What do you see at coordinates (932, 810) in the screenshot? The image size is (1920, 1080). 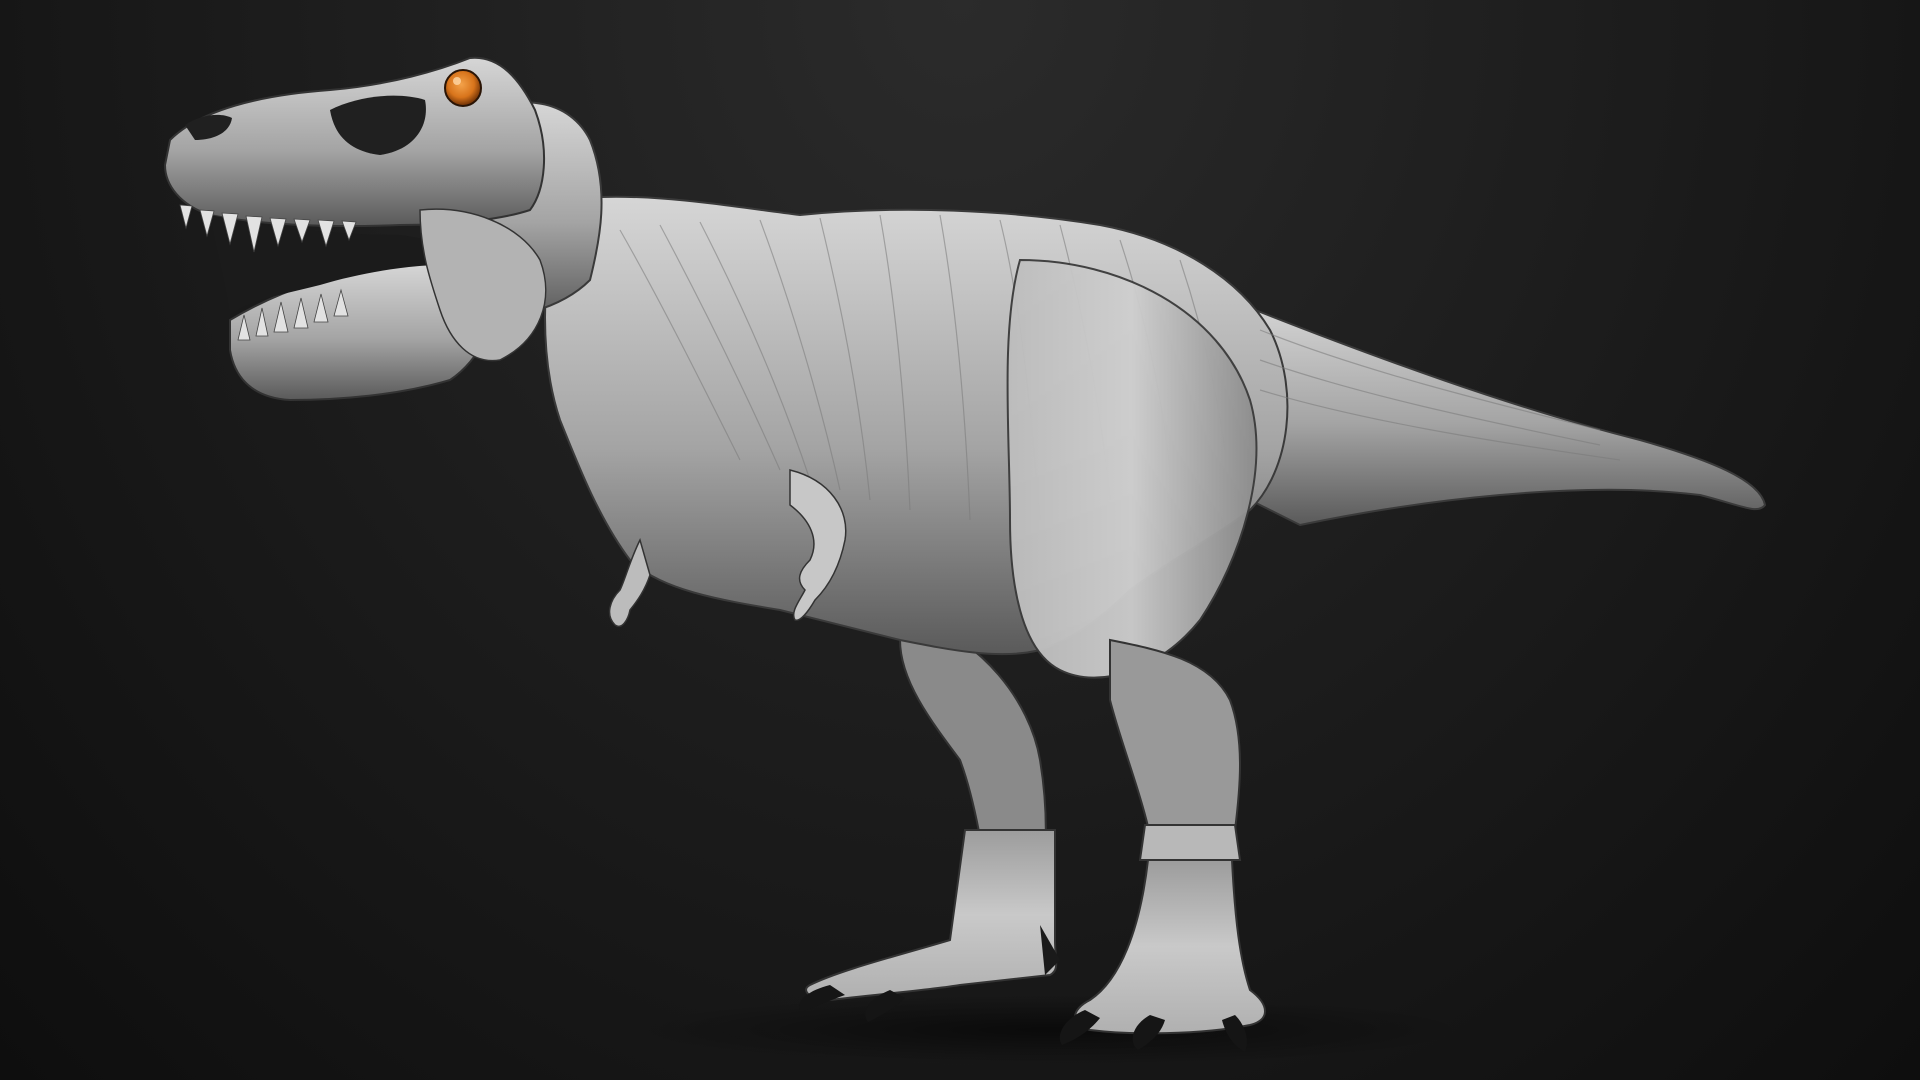 I see `far-leg` at bounding box center [932, 810].